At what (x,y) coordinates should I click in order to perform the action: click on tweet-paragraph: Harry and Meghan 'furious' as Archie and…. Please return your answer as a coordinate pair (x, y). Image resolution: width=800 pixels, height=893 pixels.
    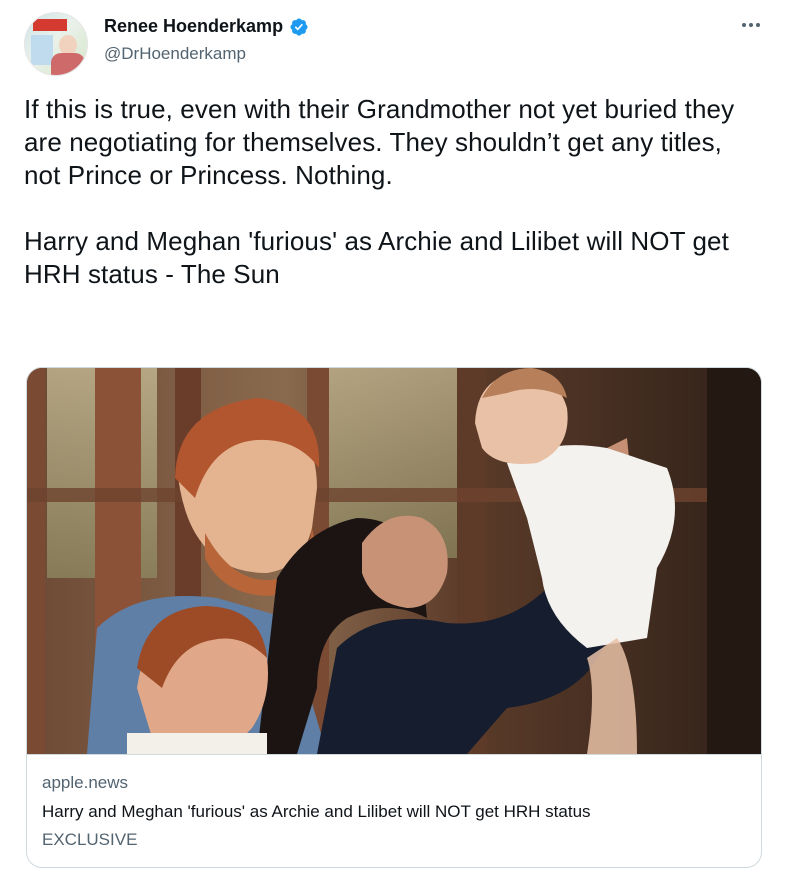
    Looking at the image, I should click on (376, 257).